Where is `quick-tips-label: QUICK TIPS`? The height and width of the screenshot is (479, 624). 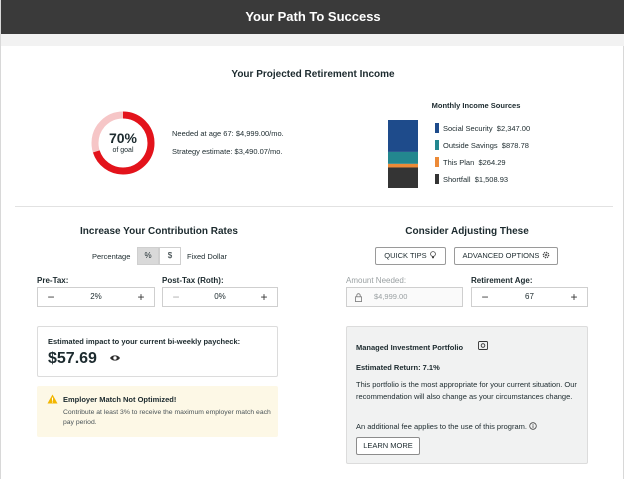
quick-tips-label: QUICK TIPS is located at coordinates (405, 255).